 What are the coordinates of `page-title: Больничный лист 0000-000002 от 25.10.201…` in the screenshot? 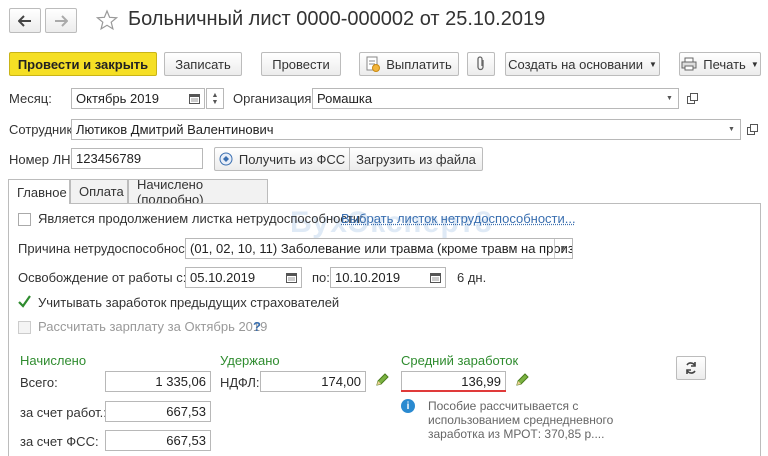 It's located at (337, 19).